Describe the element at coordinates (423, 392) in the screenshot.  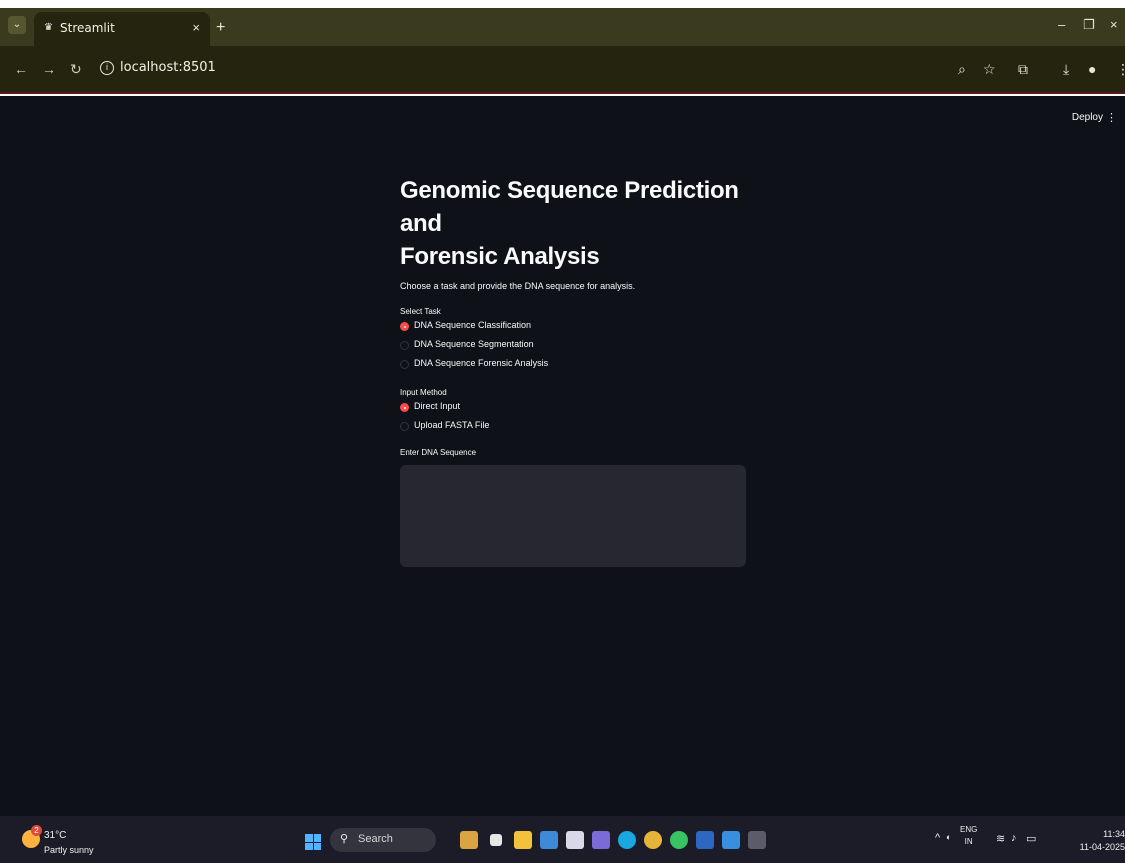
I see `input-method-label: Input Method` at that location.